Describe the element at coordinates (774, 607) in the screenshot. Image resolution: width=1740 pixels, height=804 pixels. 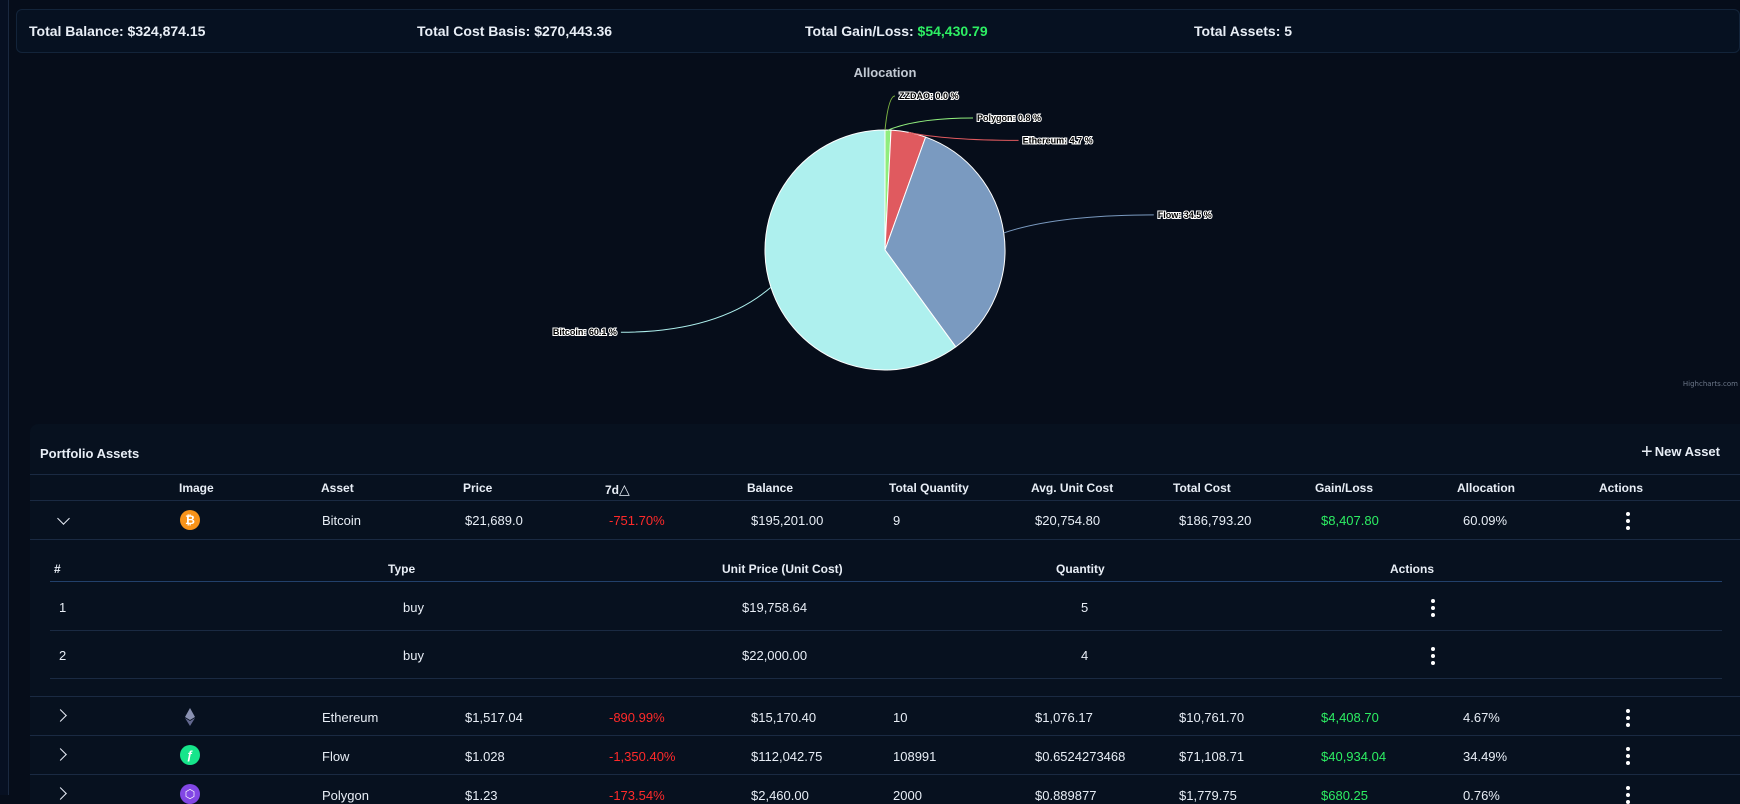
I see `tx-unit-price: $19,758.64` at that location.